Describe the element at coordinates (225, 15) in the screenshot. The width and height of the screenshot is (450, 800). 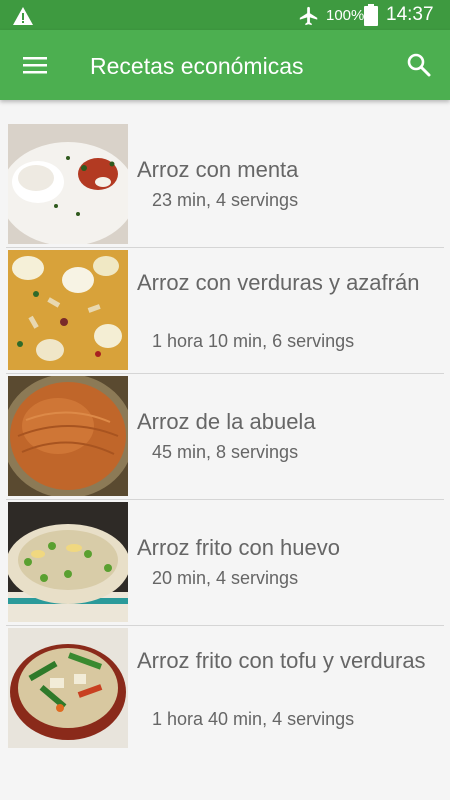
I see `status-bar: 100% 14:37` at that location.